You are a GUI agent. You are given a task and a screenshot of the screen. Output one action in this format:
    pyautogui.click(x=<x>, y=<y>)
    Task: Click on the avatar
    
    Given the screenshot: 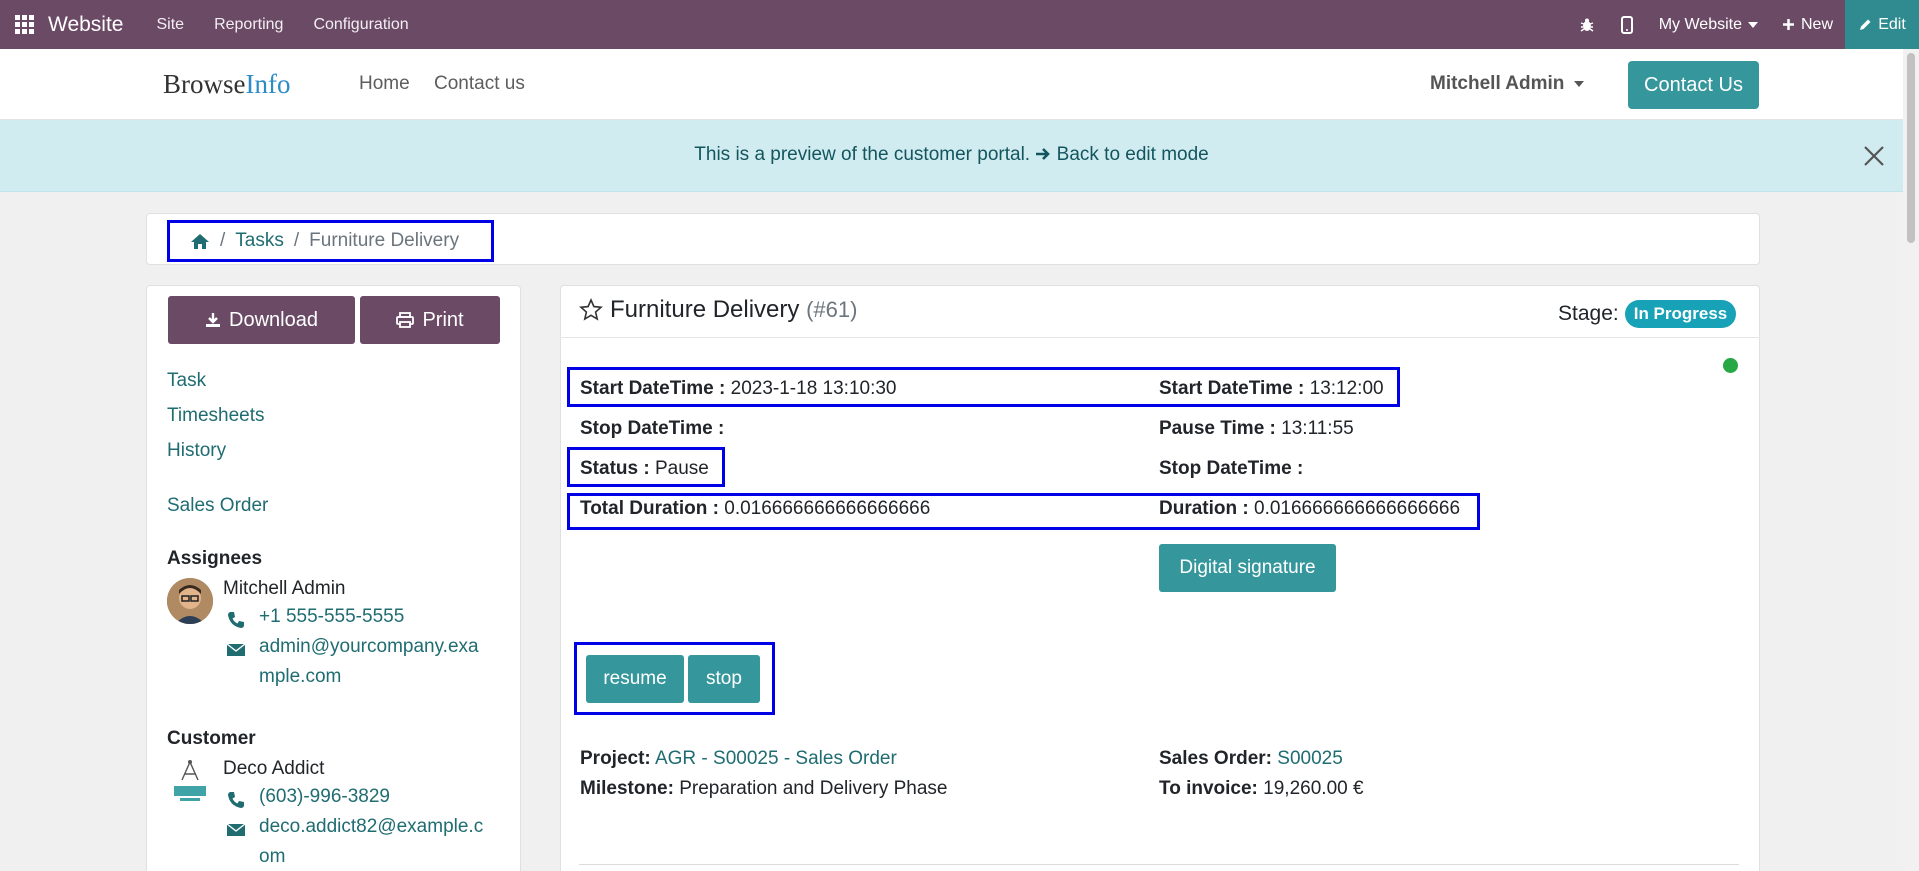 What is the action you would take?
    pyautogui.click(x=190, y=601)
    